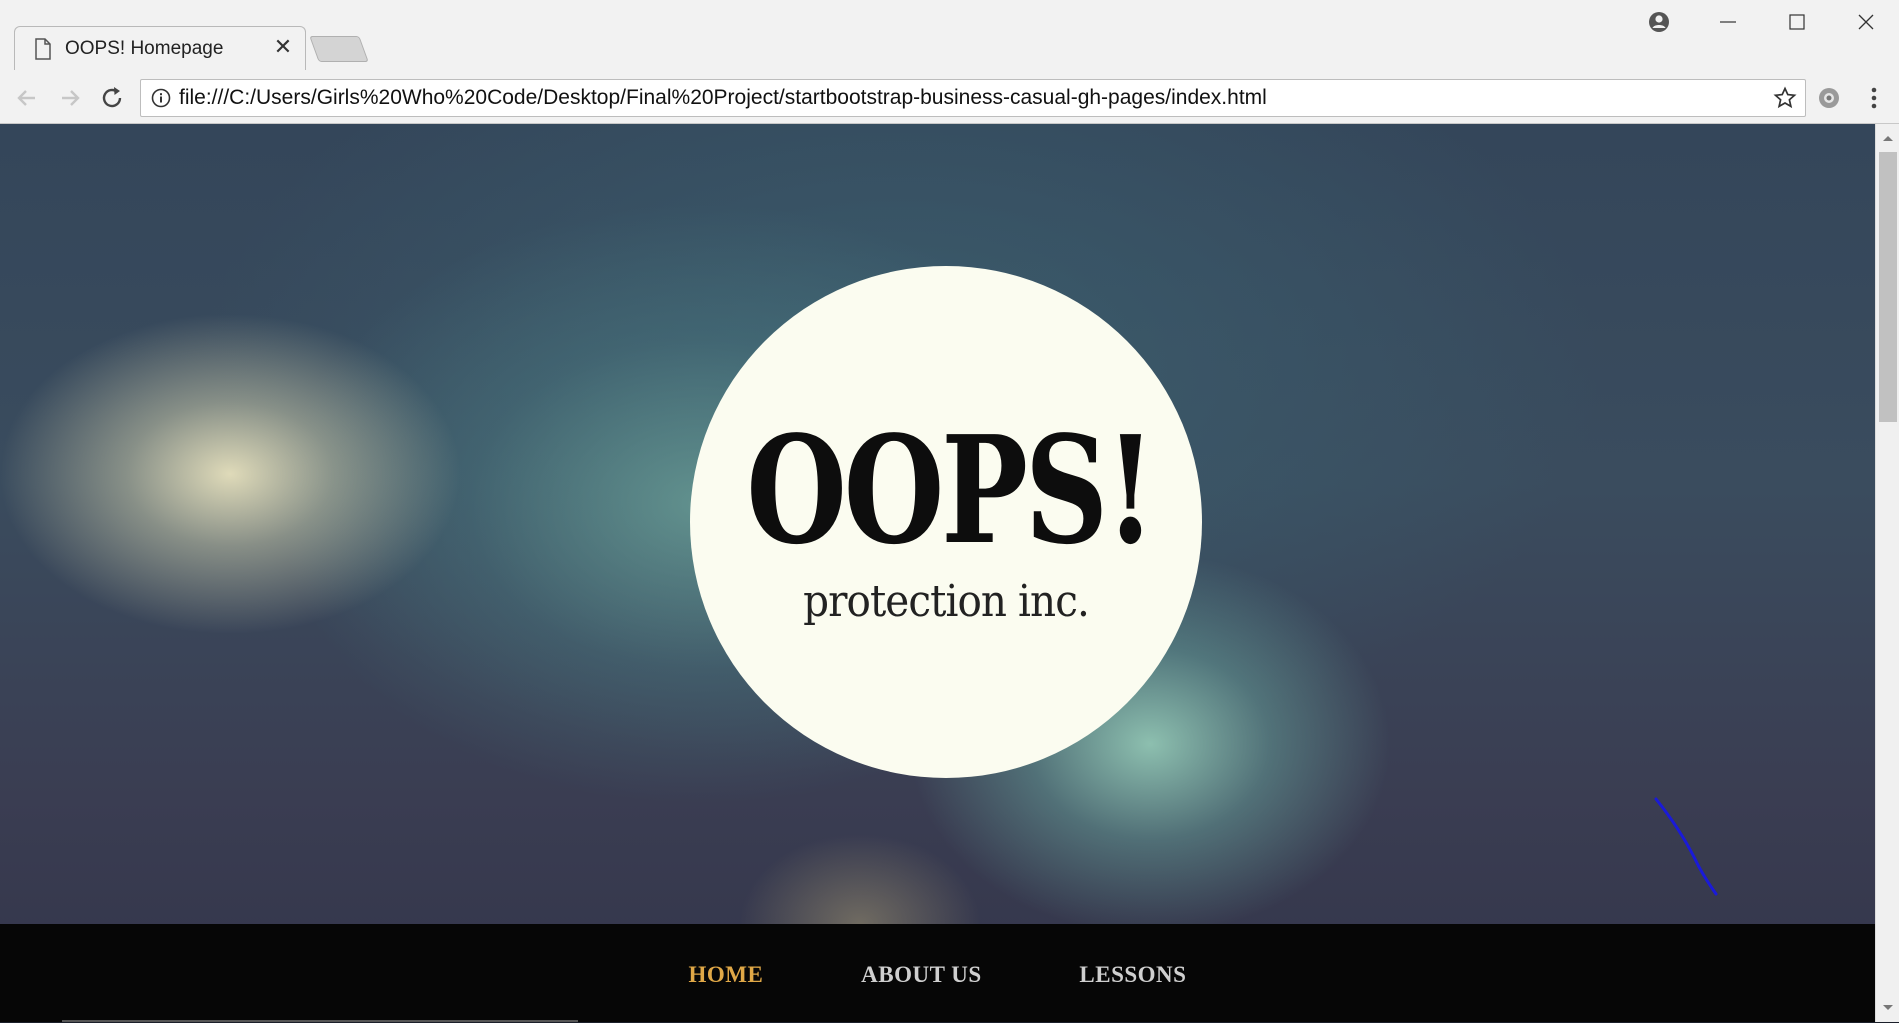 This screenshot has width=1899, height=1023. Describe the element at coordinates (1785, 98) in the screenshot. I see `star-icon` at that location.